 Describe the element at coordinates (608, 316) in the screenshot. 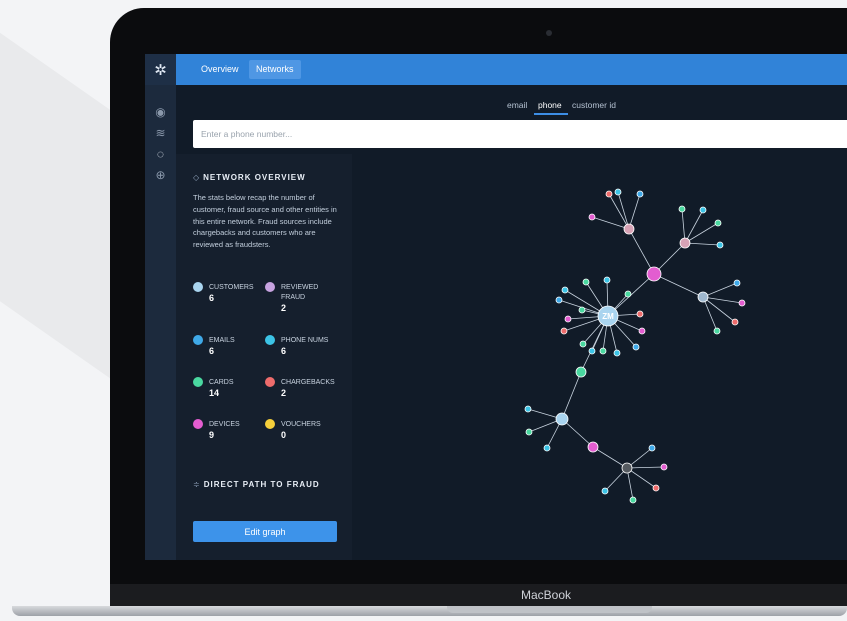

I see `center-node-label: ZM` at that location.